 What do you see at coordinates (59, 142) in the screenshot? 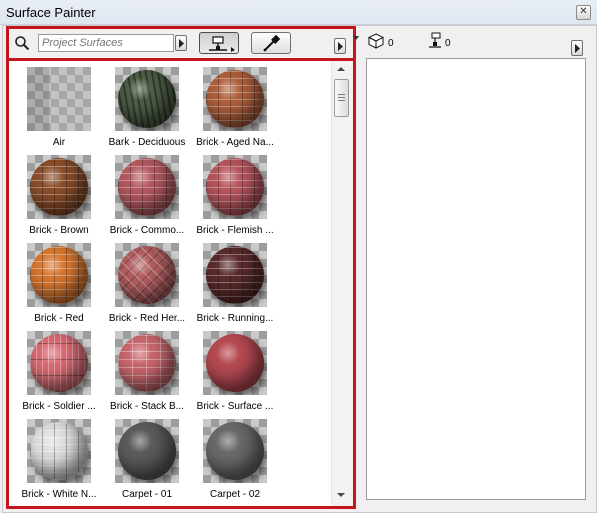
I see `surface-label: Air` at bounding box center [59, 142].